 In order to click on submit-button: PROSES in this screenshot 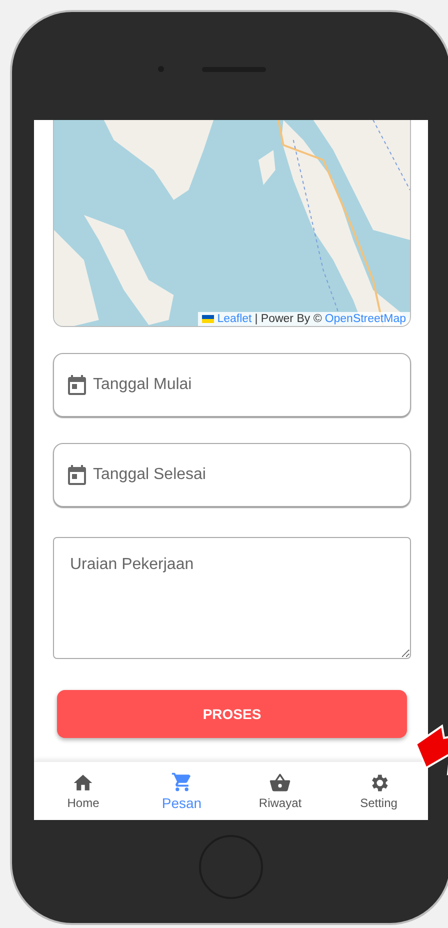, I will do `click(232, 714)`.